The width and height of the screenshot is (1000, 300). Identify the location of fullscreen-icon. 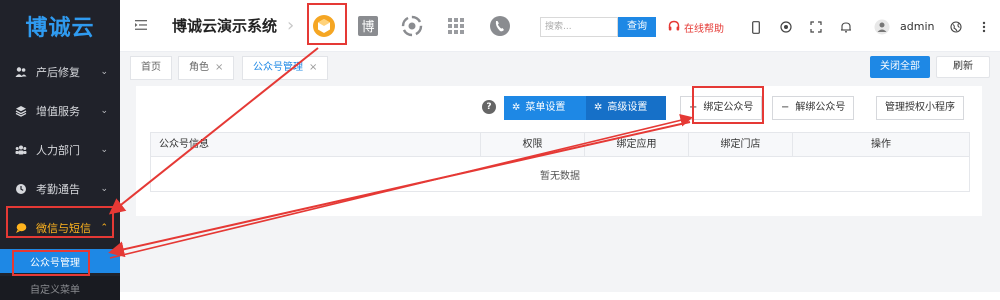
(816, 27).